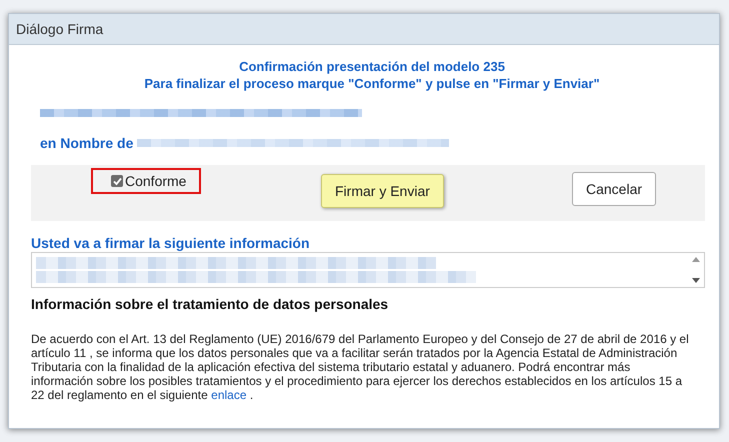  Describe the element at coordinates (87, 143) in the screenshot. I see `on-behalf-label: en Nombre de` at that location.